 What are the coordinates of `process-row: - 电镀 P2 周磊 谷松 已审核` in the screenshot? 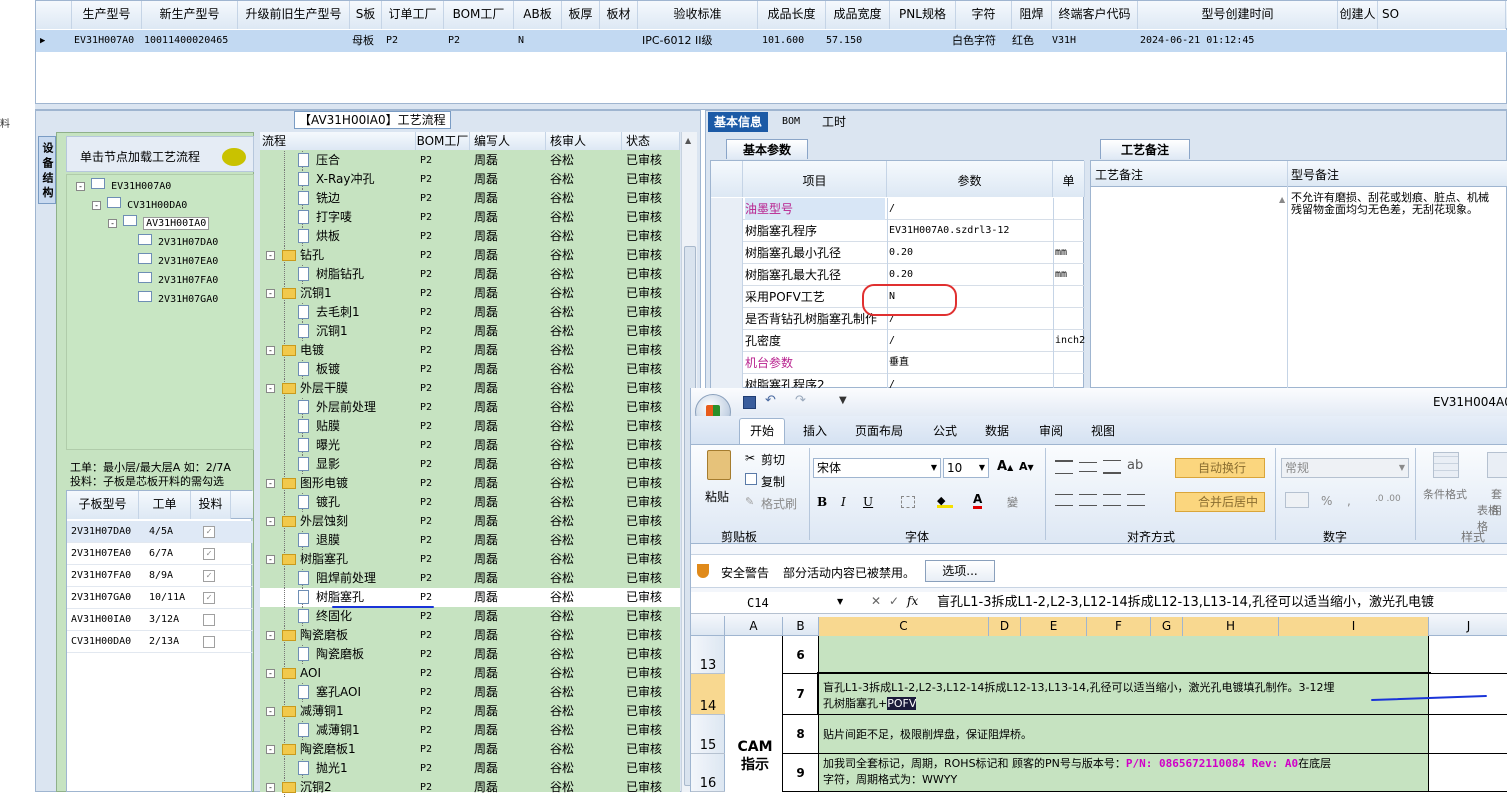 It's located at (470, 350).